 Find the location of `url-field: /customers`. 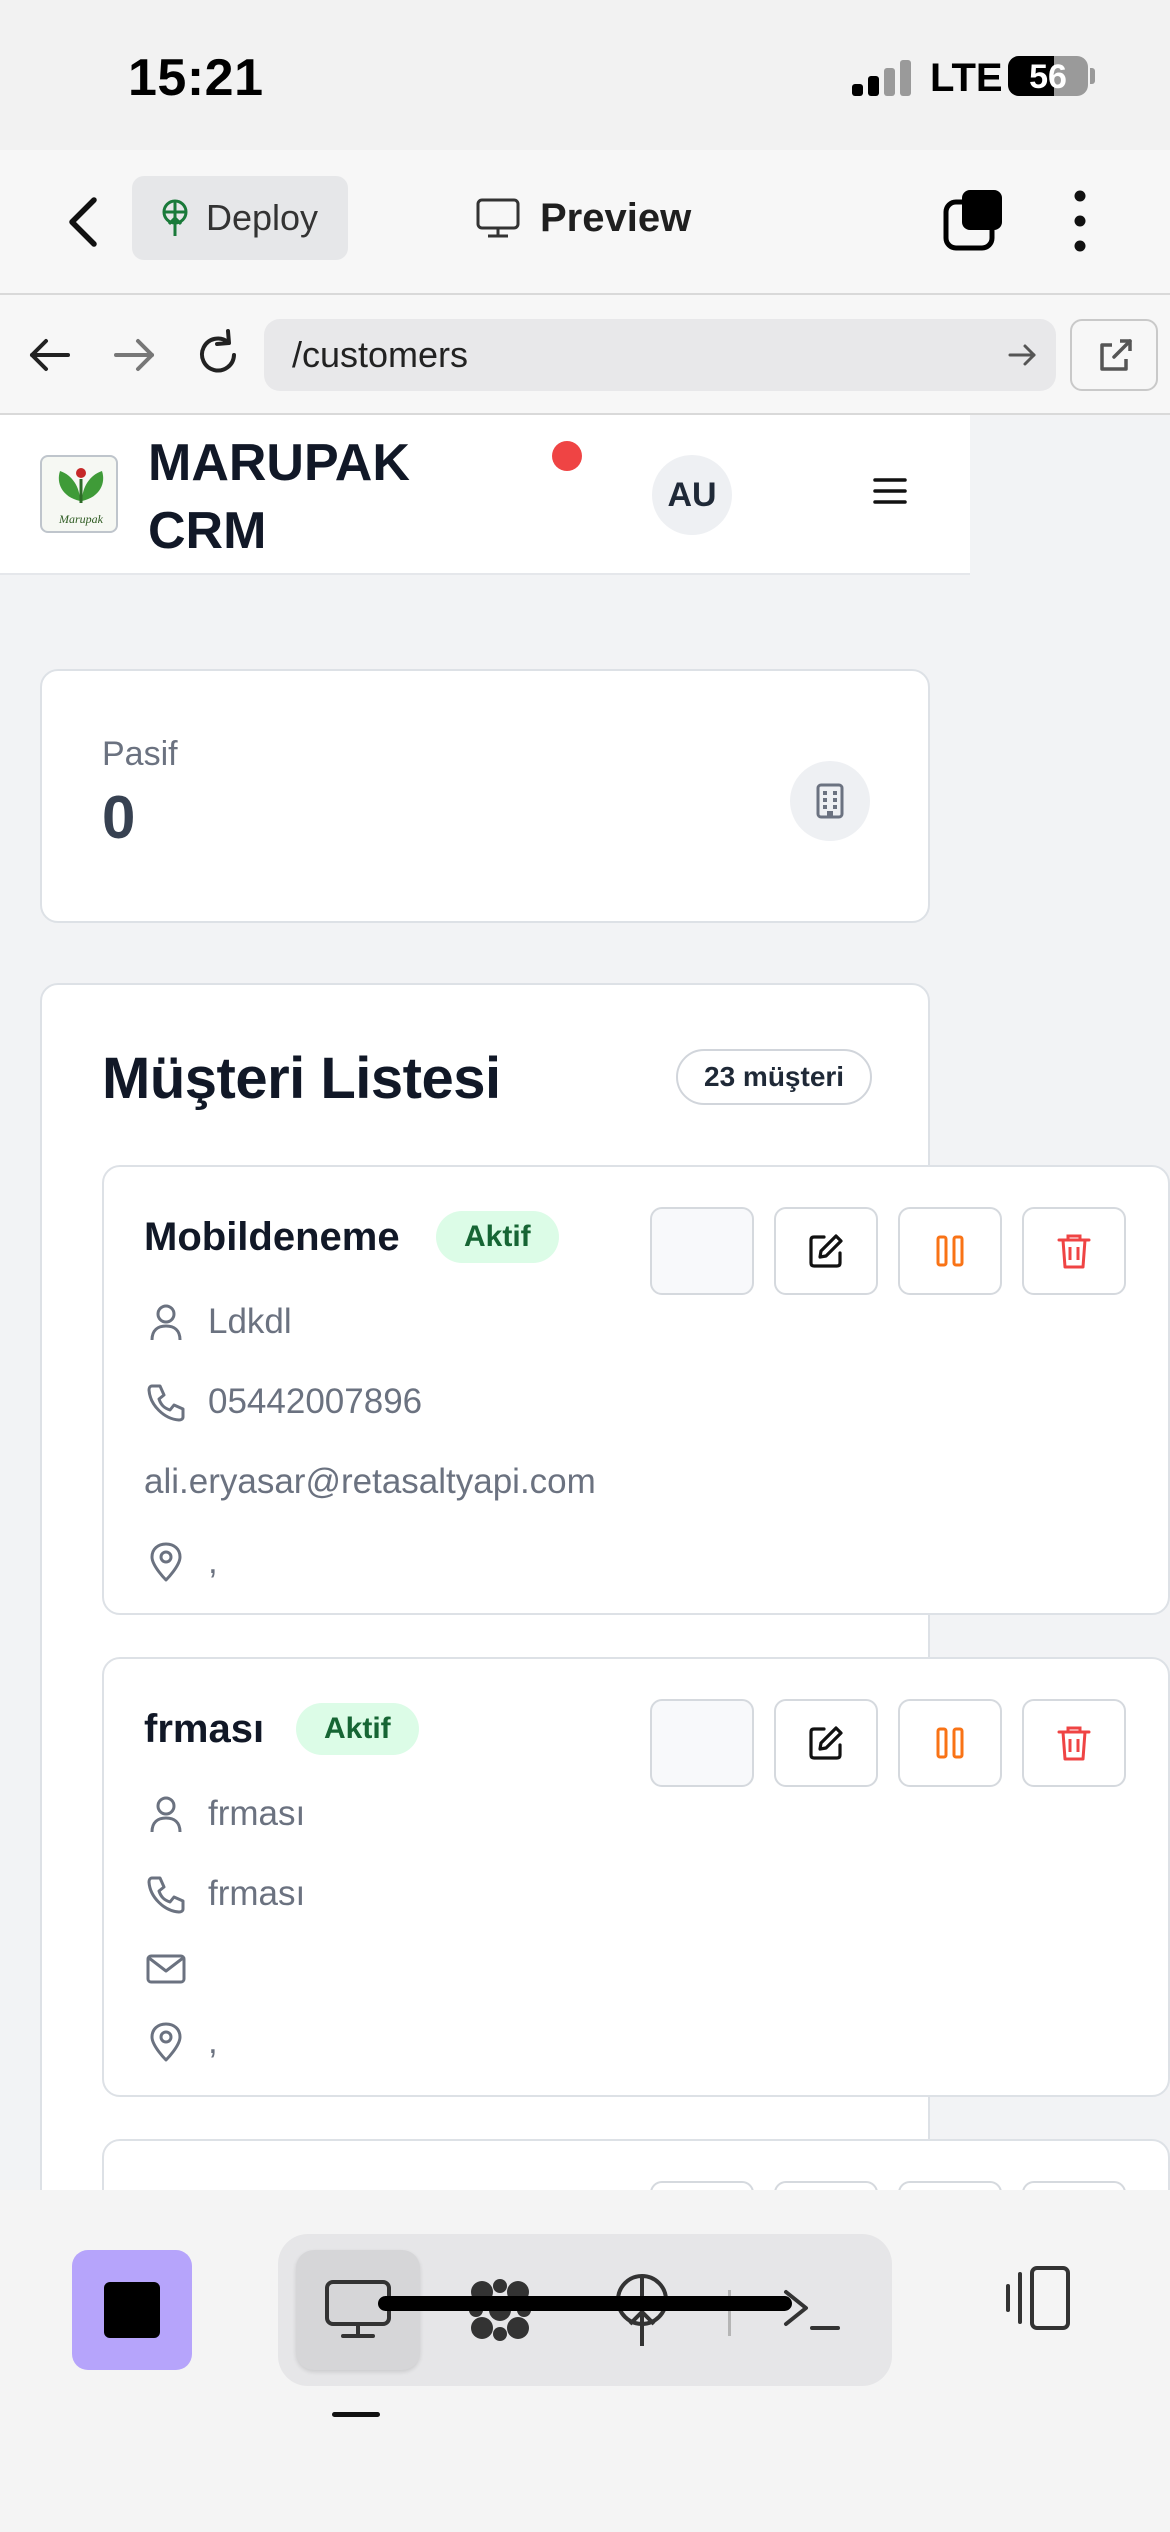

url-field: /customers is located at coordinates (660, 355).